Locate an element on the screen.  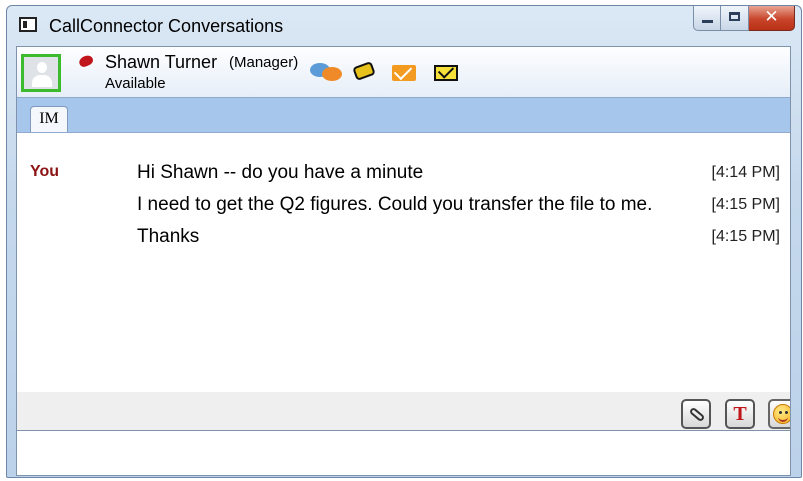
minimize-icon is located at coordinates (707, 21).